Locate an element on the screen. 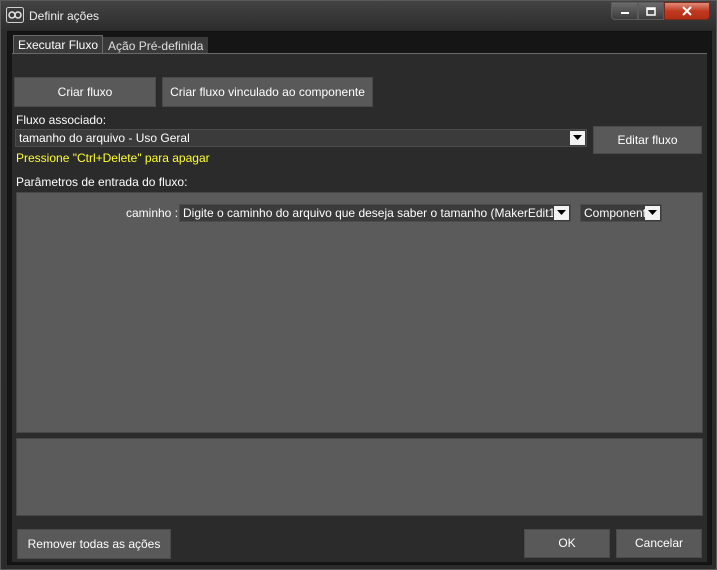 This screenshot has height=570, width=717. minimize-icon is located at coordinates (624, 13).